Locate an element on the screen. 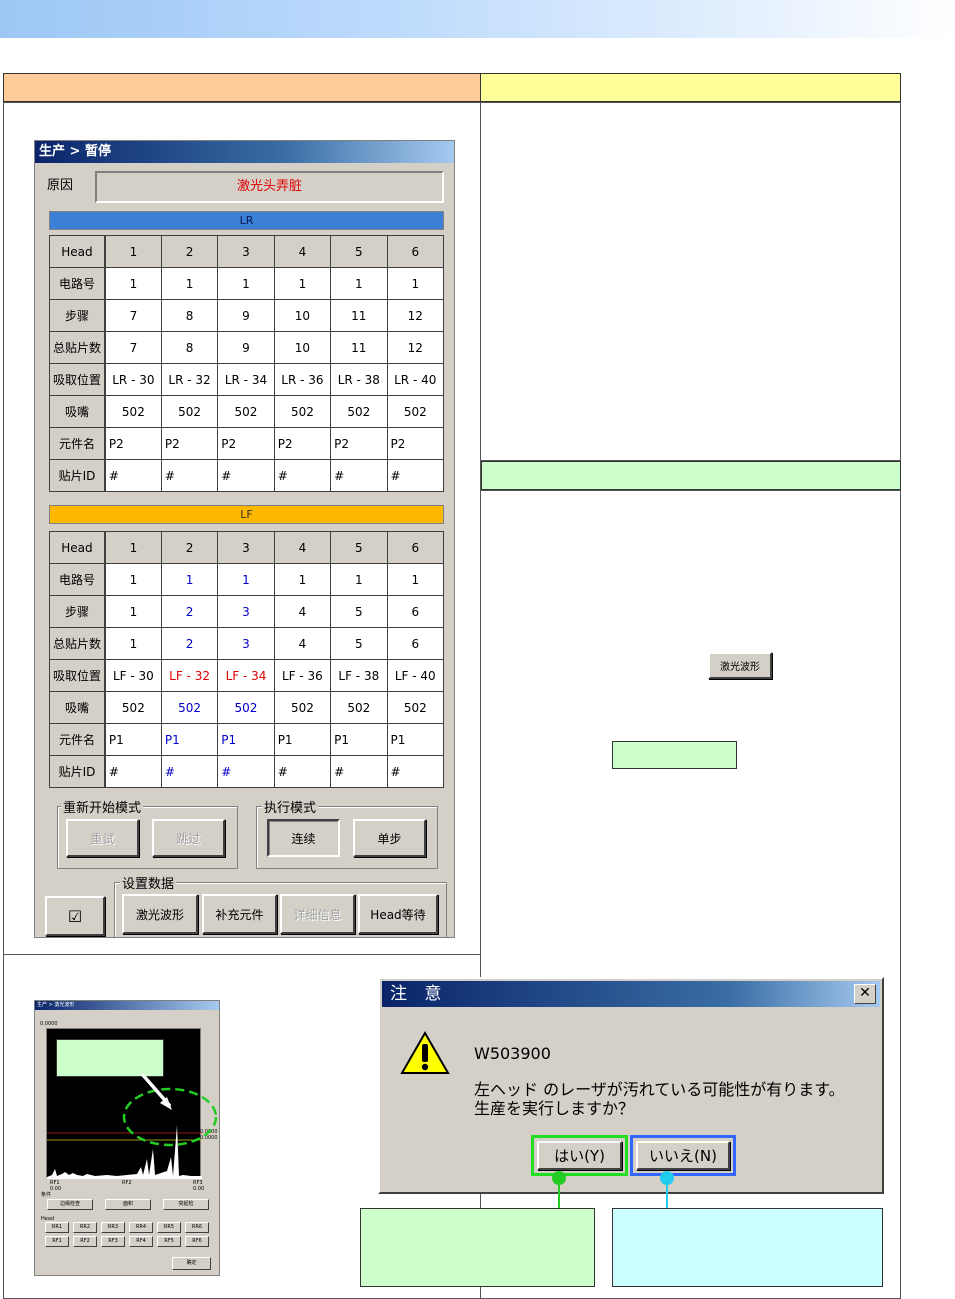 This screenshot has height=1299, width=955. table-header-cell: 4 is located at coordinates (302, 547).